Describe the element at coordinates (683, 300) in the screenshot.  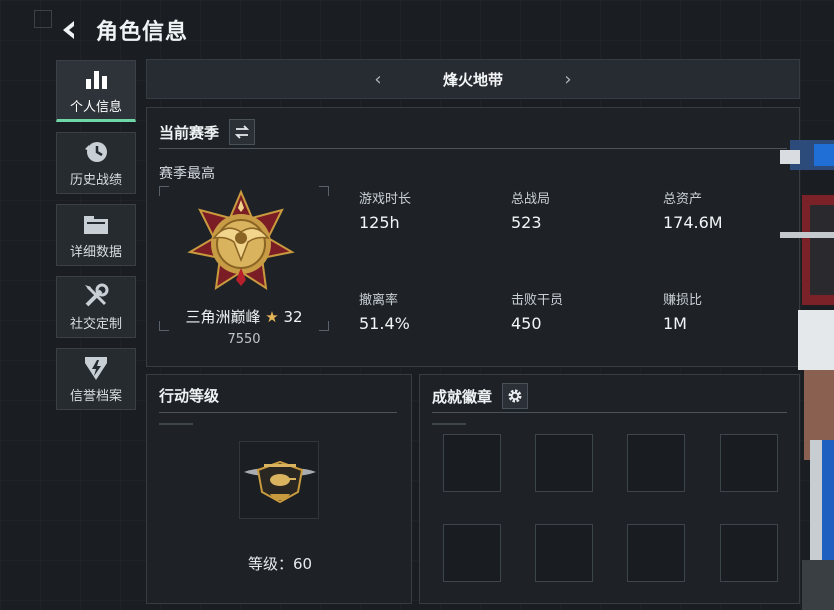
I see `stat-label: 赚损比` at that location.